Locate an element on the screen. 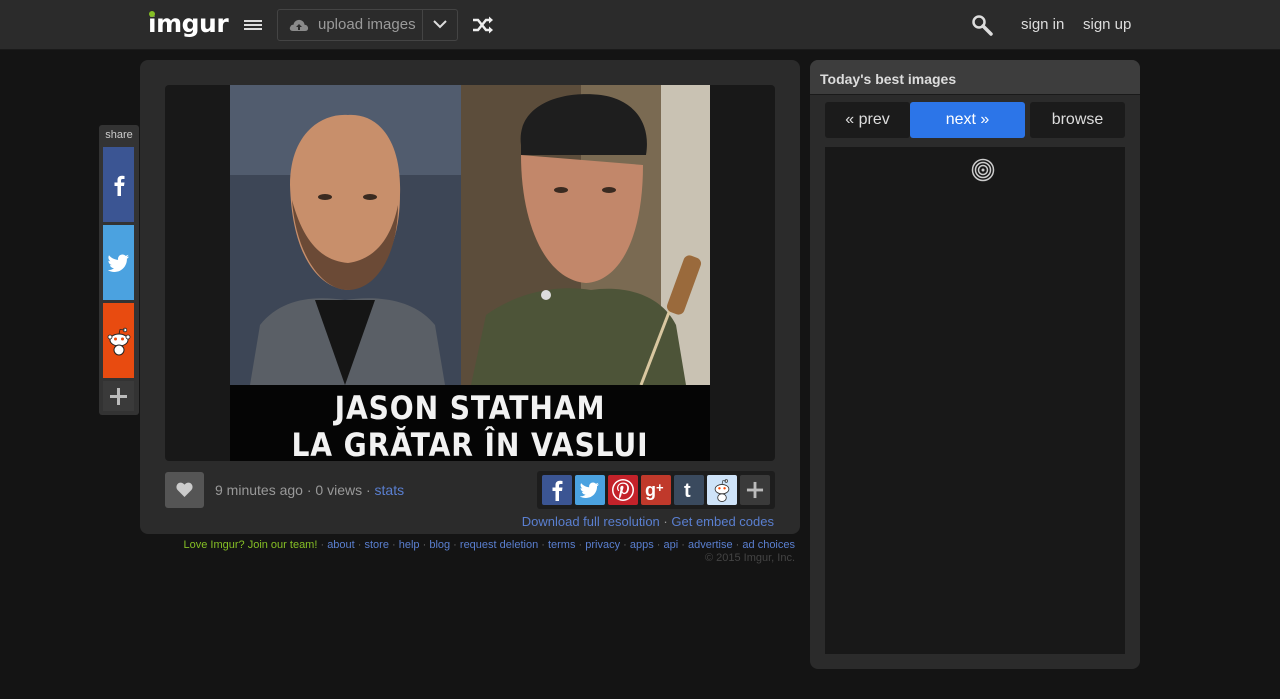 The width and height of the screenshot is (1280, 699). side-panel-header: Today's best images is located at coordinates (975, 77).